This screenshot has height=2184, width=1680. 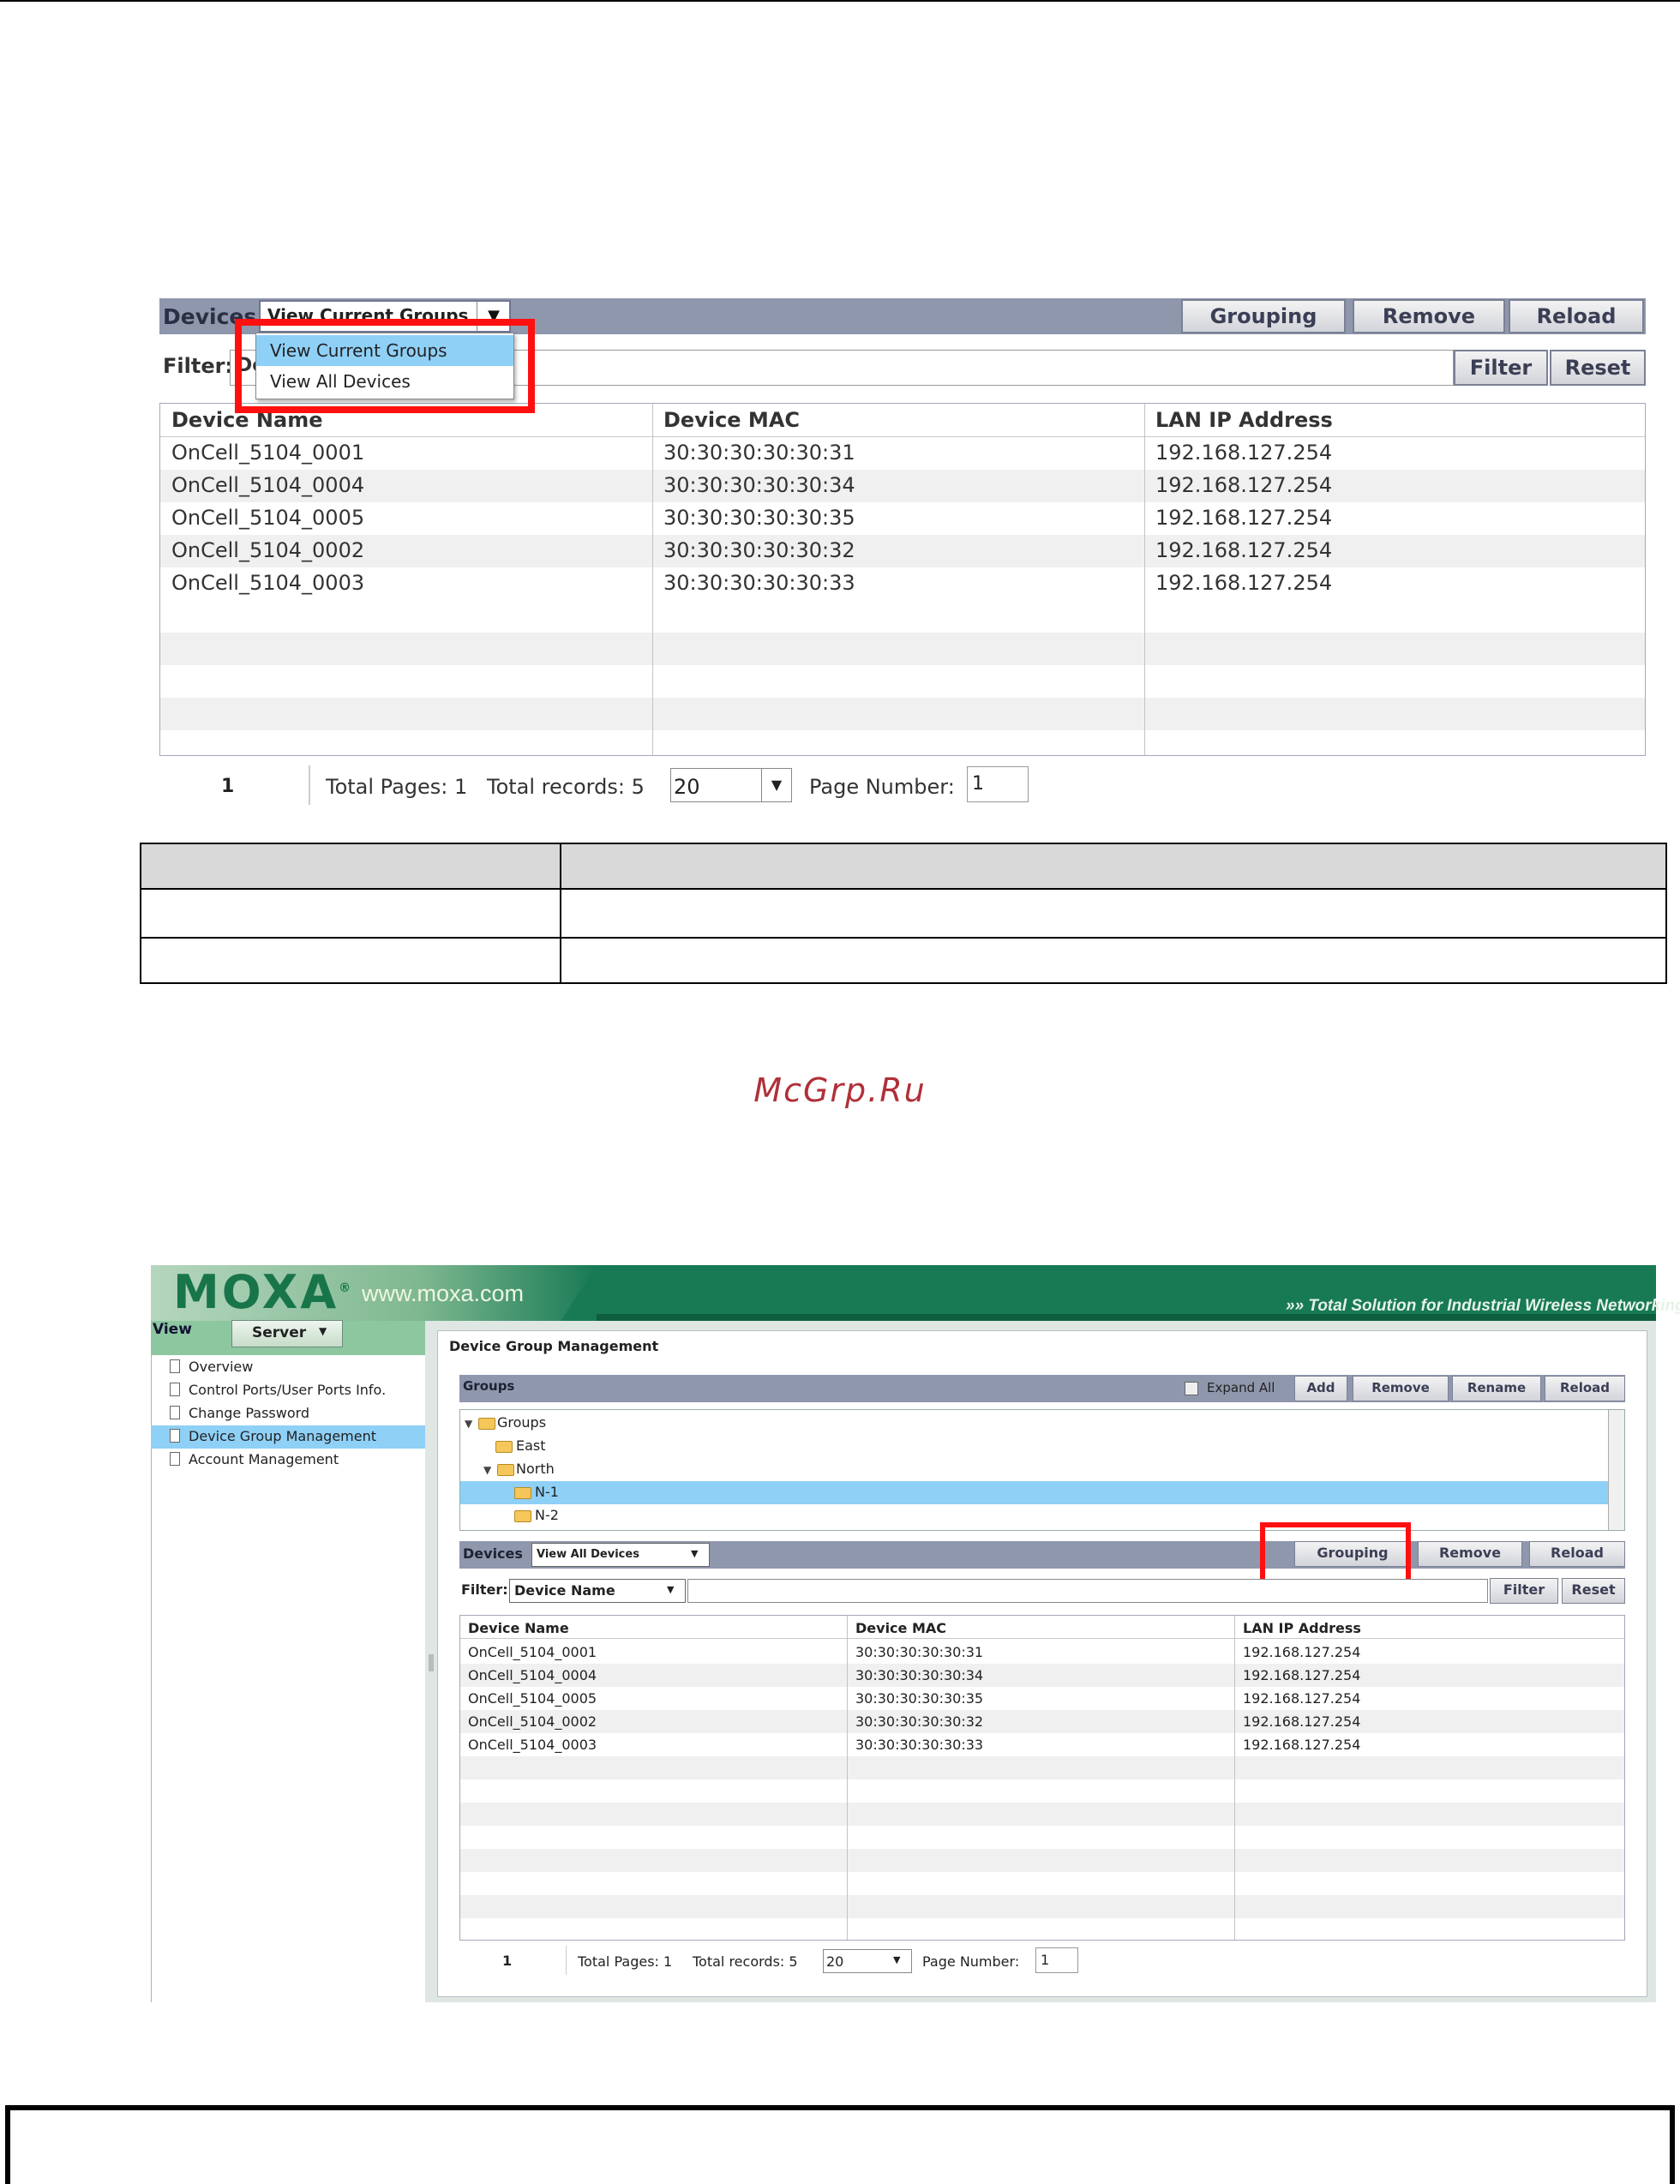 What do you see at coordinates (903, 938) in the screenshot?
I see `description-table-divider` at bounding box center [903, 938].